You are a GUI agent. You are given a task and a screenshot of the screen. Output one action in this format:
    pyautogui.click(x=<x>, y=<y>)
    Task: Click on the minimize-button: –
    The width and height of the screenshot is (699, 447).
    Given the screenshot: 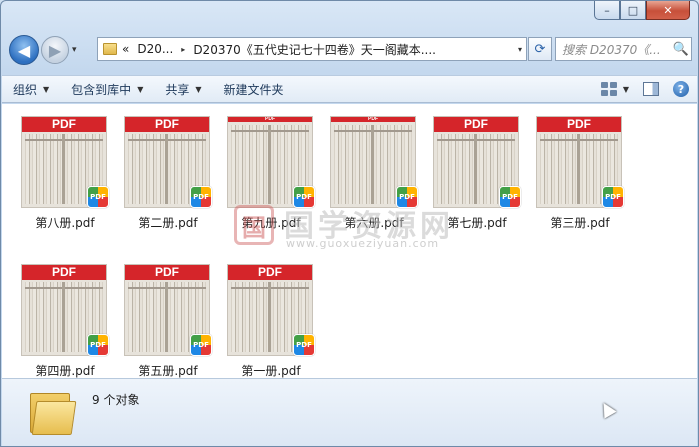 What is the action you would take?
    pyautogui.click(x=607, y=10)
    